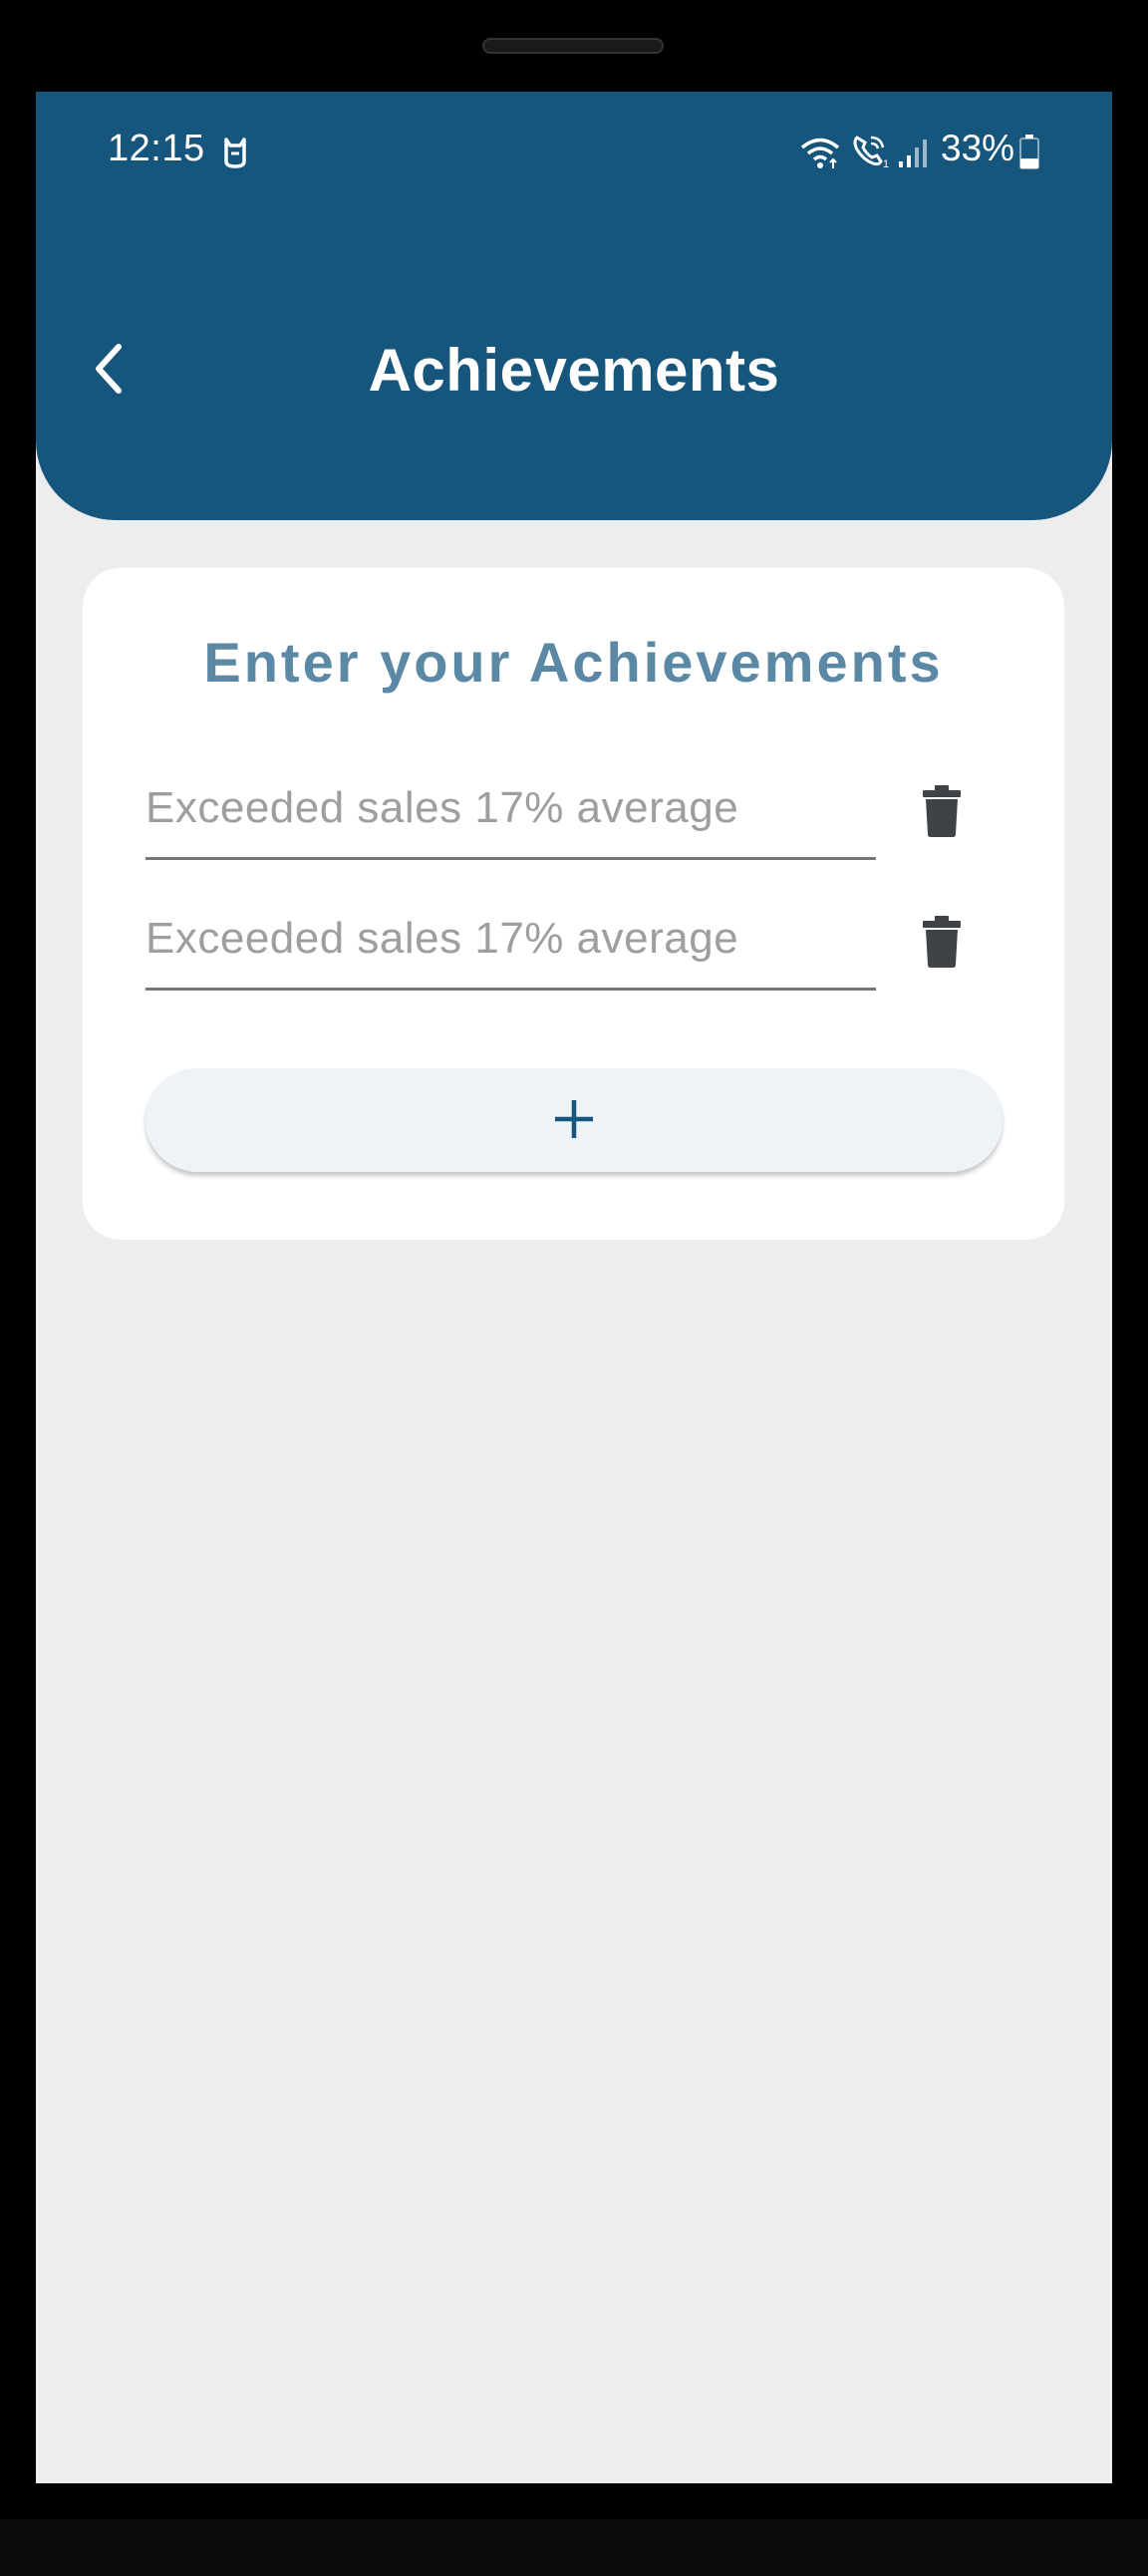 The height and width of the screenshot is (2576, 1148). I want to click on status-bar: 12:15 1 33%, so click(574, 151).